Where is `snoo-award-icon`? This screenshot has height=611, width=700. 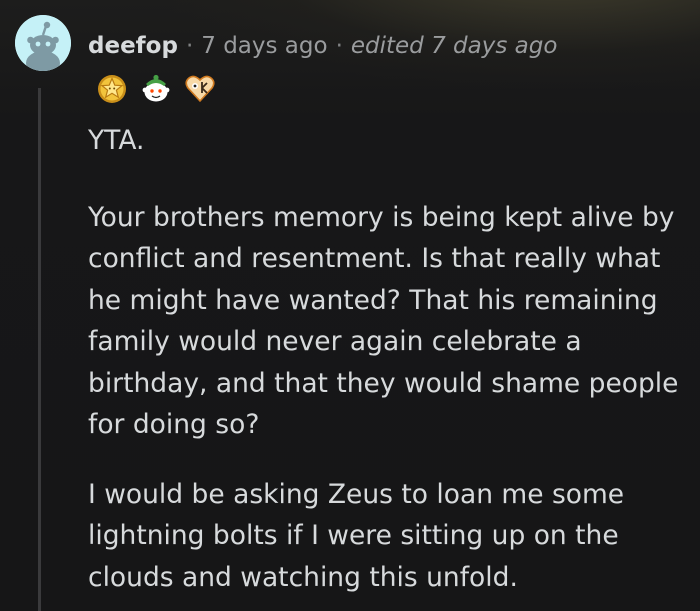
snoo-award-icon is located at coordinates (156, 88).